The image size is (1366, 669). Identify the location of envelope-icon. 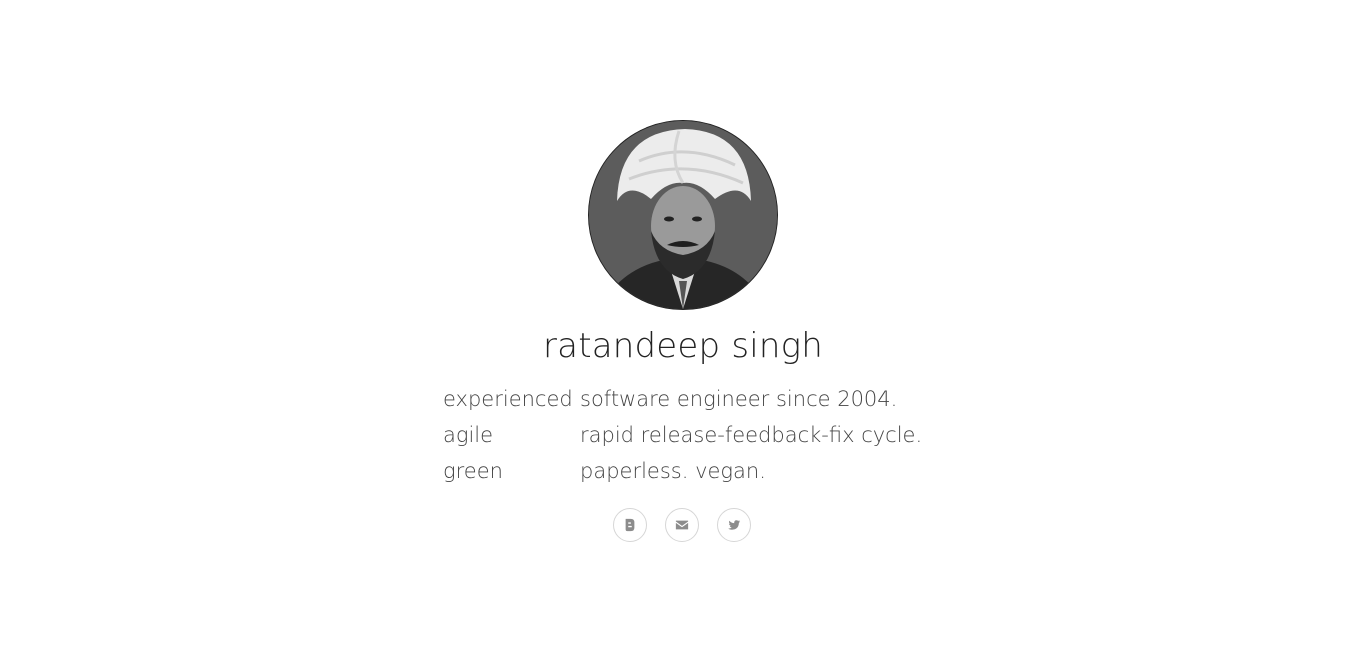
(682, 525).